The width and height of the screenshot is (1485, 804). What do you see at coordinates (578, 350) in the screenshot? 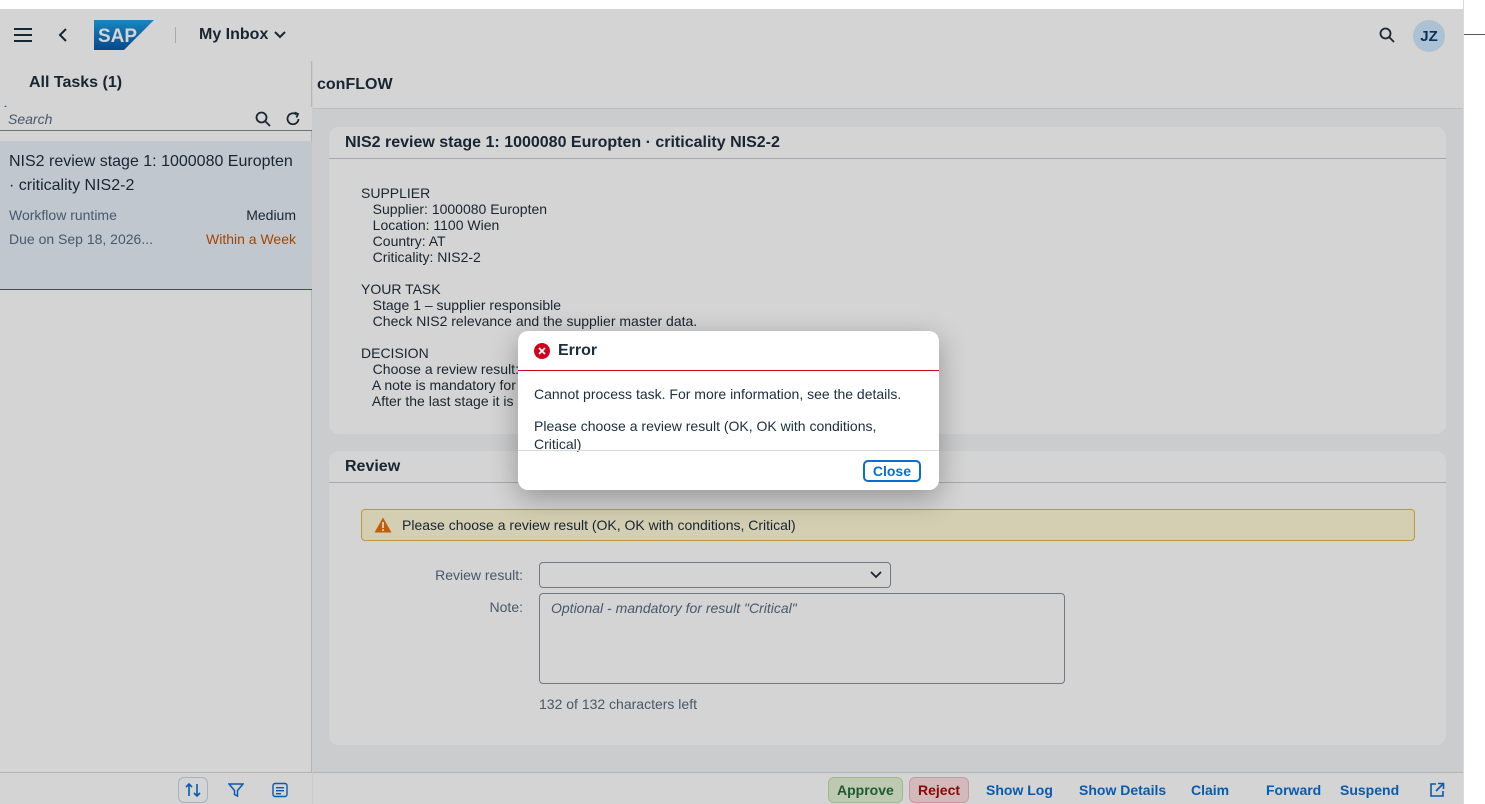
I see `dialog-title: Error` at bounding box center [578, 350].